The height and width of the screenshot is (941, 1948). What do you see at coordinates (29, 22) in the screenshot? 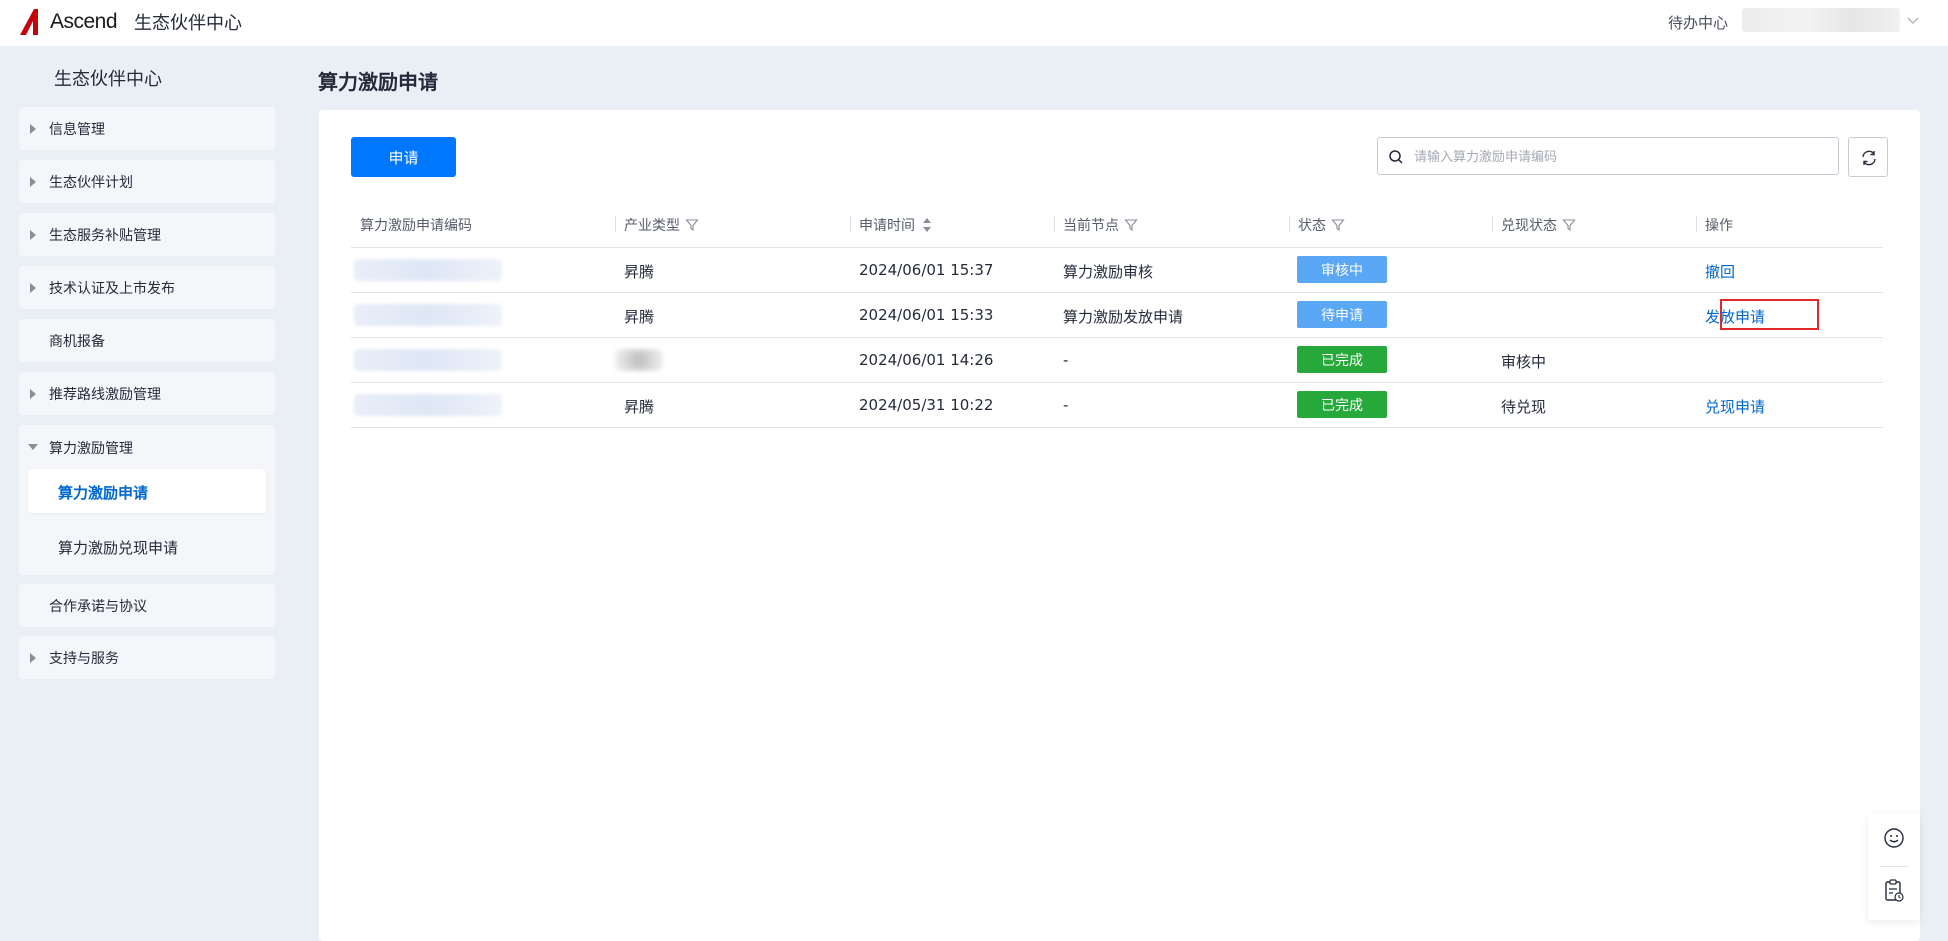
I see `ascend-logo-icon` at bounding box center [29, 22].